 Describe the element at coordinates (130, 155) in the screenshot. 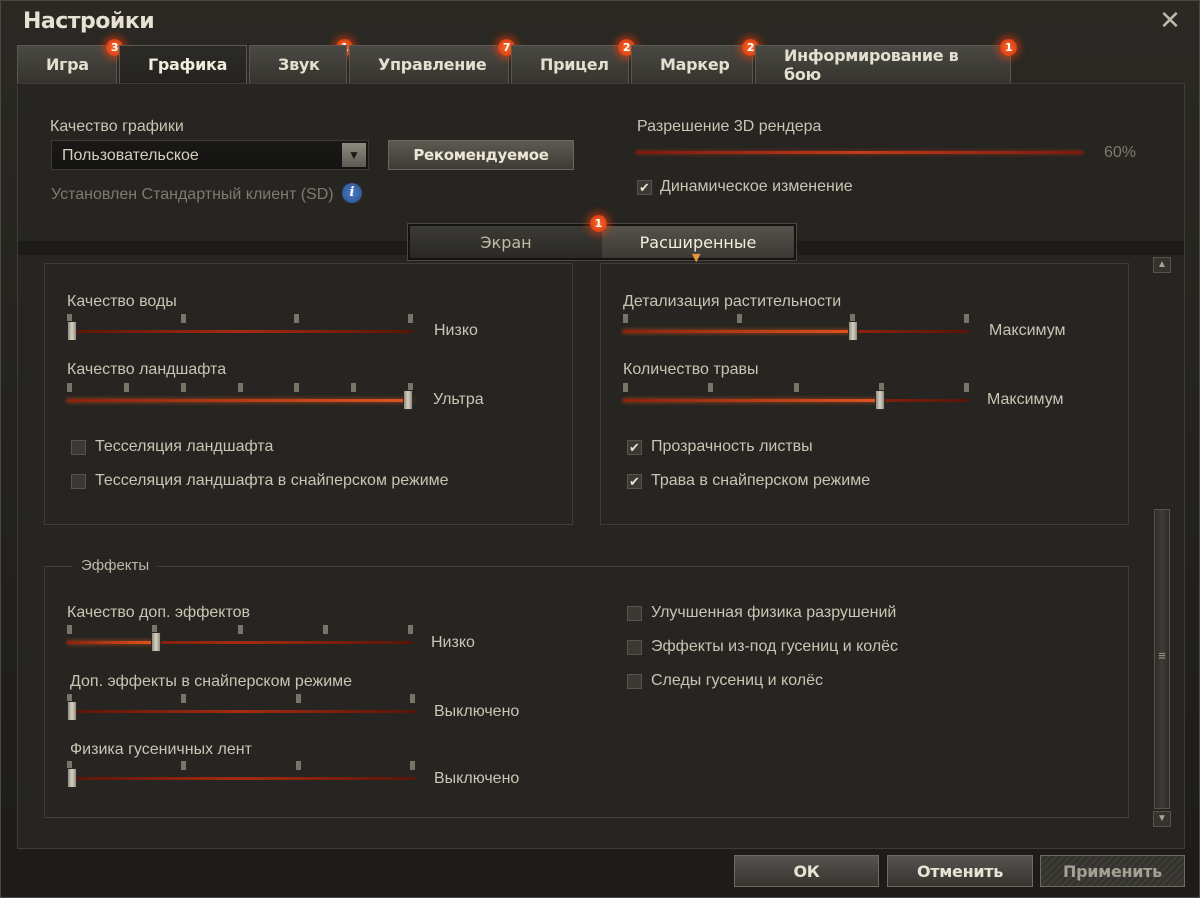

I see `dropdown-value: Пользовательское` at that location.